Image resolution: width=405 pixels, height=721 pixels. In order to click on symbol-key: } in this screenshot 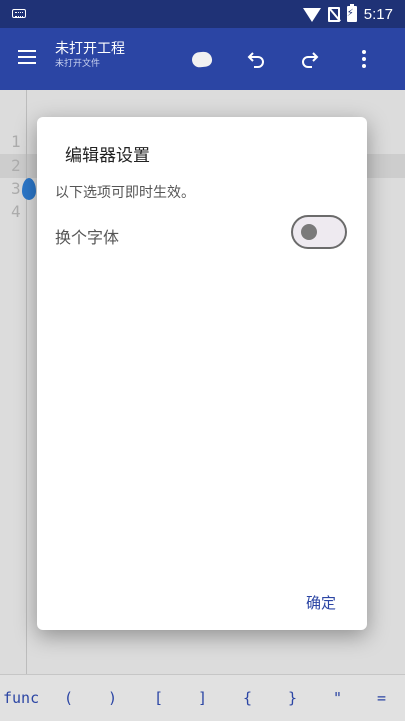, I will do `click(292, 698)`.